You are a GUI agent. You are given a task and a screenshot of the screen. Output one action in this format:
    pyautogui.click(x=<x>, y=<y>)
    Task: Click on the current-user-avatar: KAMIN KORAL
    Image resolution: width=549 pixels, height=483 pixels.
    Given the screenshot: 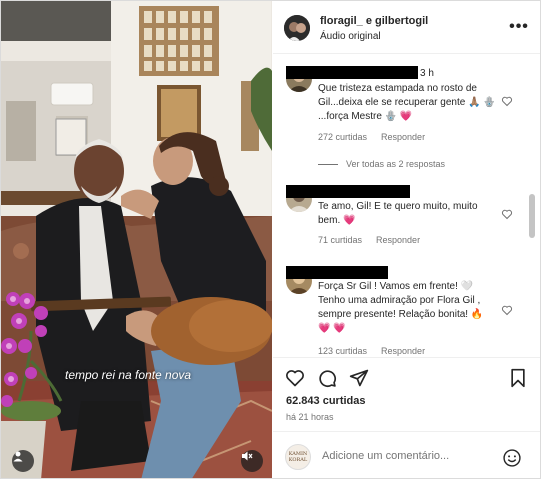 What is the action you would take?
    pyautogui.click(x=298, y=457)
    